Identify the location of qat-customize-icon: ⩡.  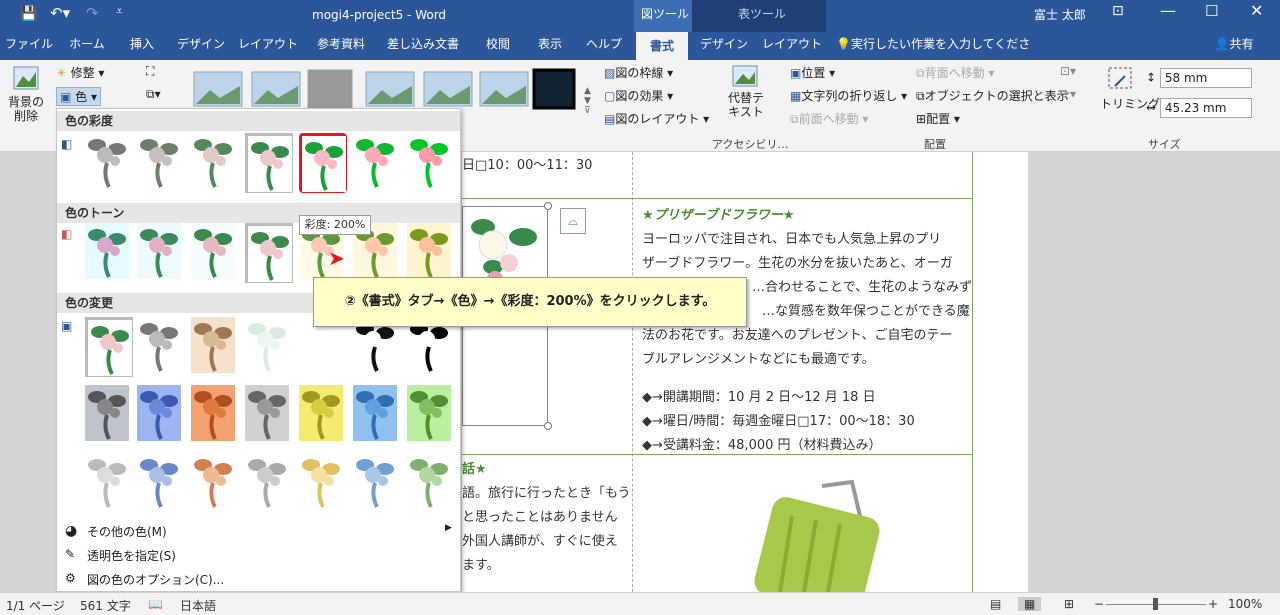
(119, 11).